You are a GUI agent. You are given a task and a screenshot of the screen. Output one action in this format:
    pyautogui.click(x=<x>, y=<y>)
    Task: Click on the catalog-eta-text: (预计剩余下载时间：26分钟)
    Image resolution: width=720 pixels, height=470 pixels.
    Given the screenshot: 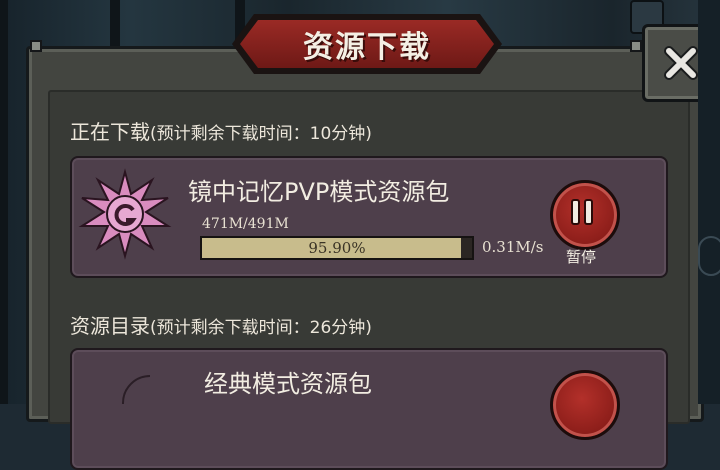 What is the action you would take?
    pyautogui.click(x=261, y=328)
    